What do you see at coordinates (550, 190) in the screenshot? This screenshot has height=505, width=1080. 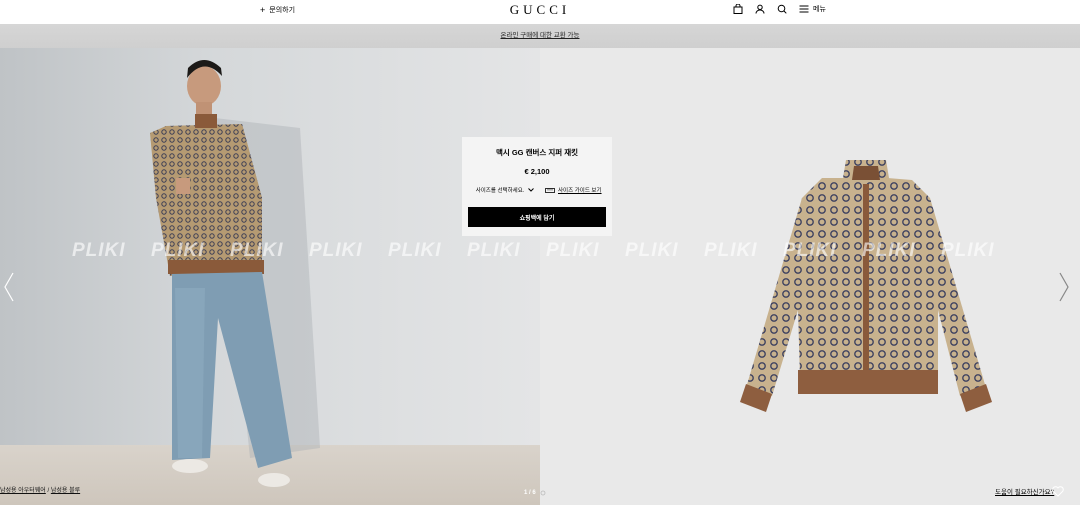 I see `ruler-icon` at bounding box center [550, 190].